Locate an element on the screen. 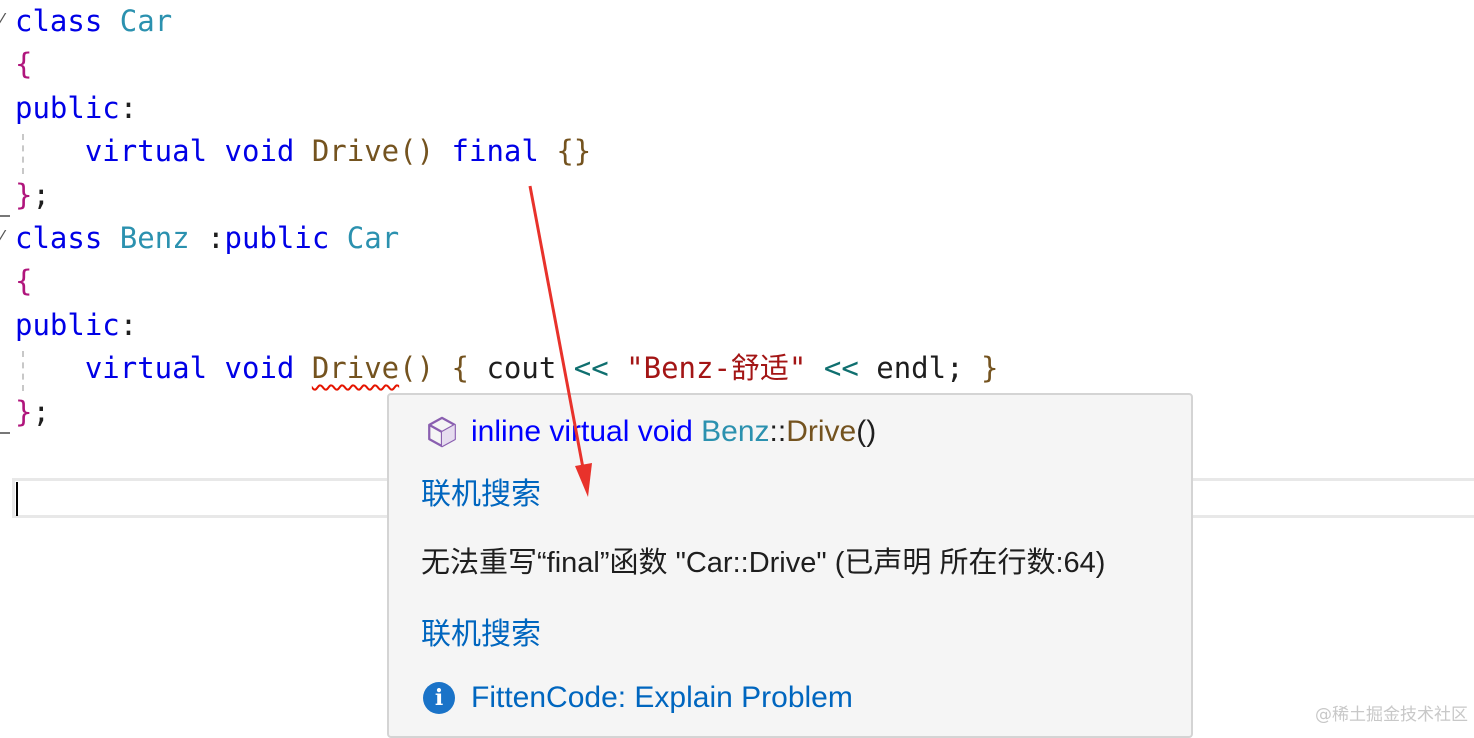  code-token: {} is located at coordinates (574, 151).